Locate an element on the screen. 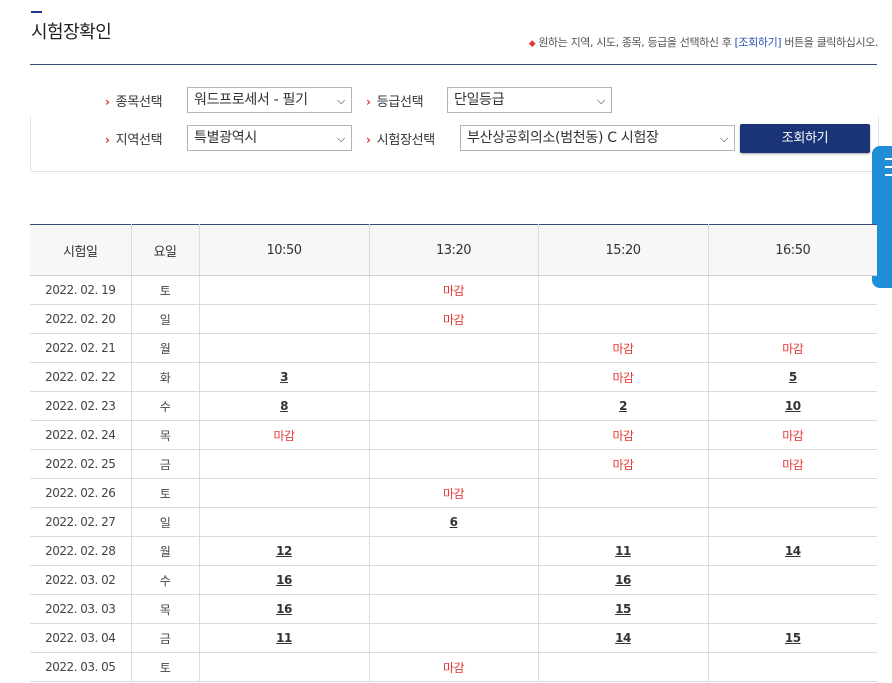 Image resolution: width=892 pixels, height=683 pixels. weekday-cell: 화 is located at coordinates (165, 377).